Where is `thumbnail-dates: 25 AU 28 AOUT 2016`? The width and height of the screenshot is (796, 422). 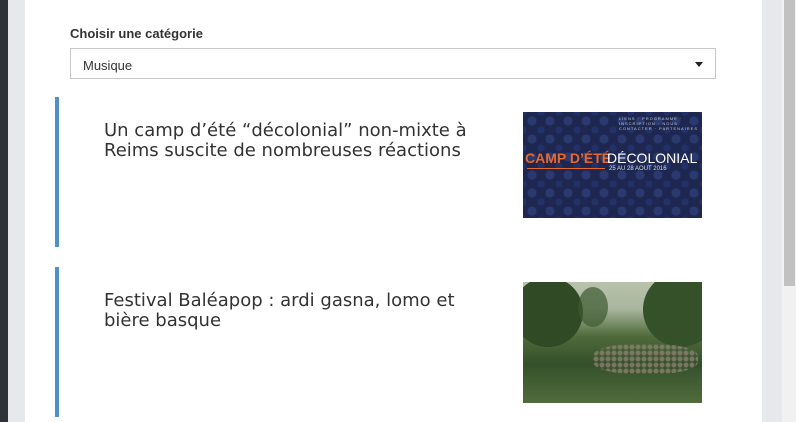 thumbnail-dates: 25 AU 28 AOUT 2016 is located at coordinates (638, 169).